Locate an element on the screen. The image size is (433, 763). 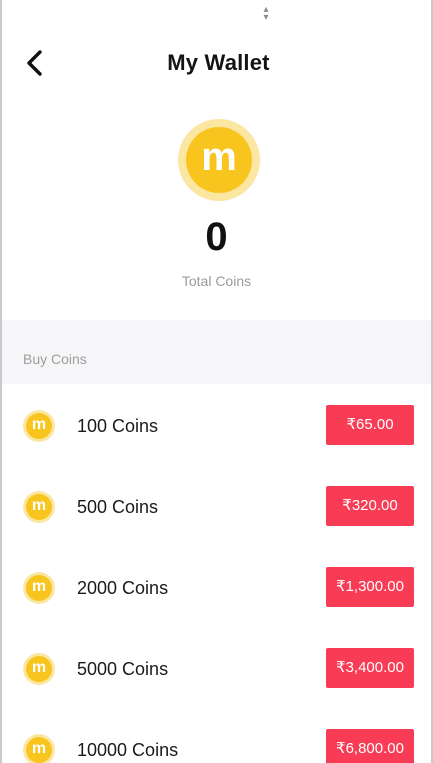
buy-coins-section-header: Buy Coins is located at coordinates (216, 352).